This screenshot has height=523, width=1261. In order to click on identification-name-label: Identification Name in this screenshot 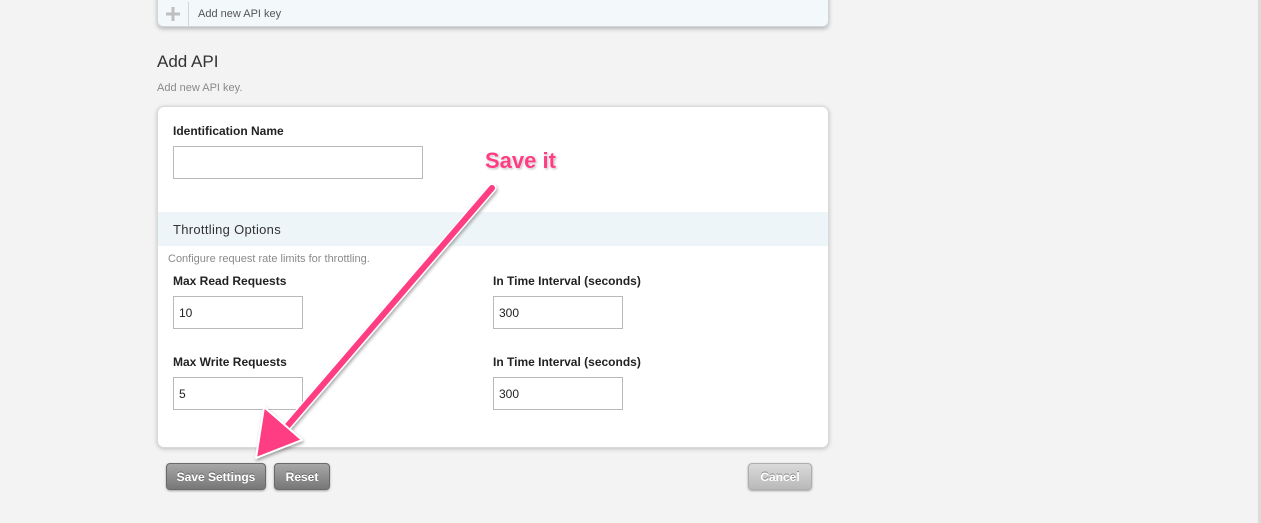, I will do `click(228, 131)`.